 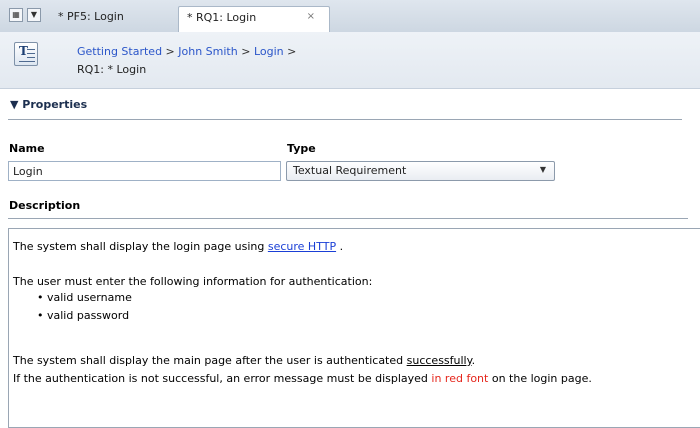 What do you see at coordinates (348, 218) in the screenshot?
I see `description-divider` at bounding box center [348, 218].